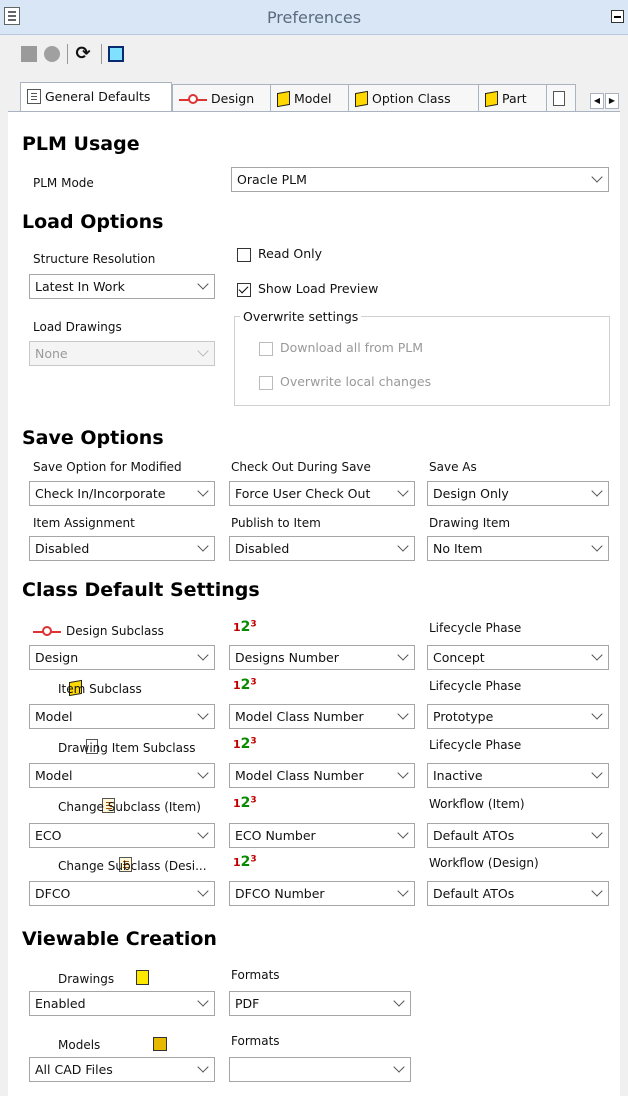 The image size is (628, 1096). I want to click on drawing-item-dropdown: No Item, so click(518, 548).